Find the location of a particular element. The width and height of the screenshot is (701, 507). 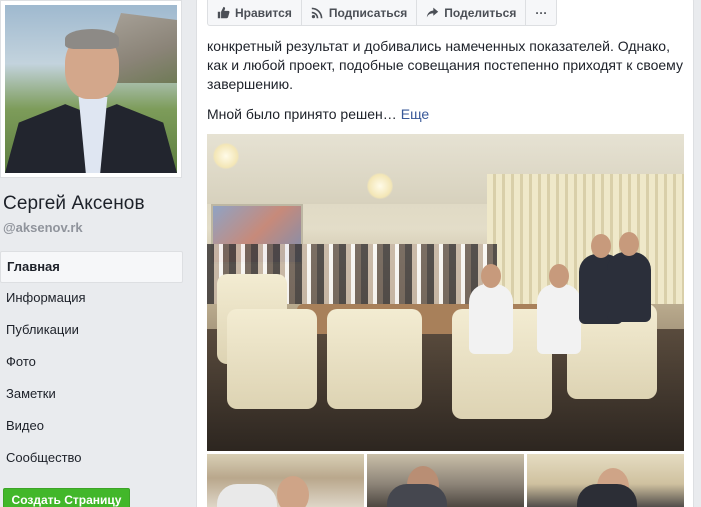

profile-picture is located at coordinates (91, 89).